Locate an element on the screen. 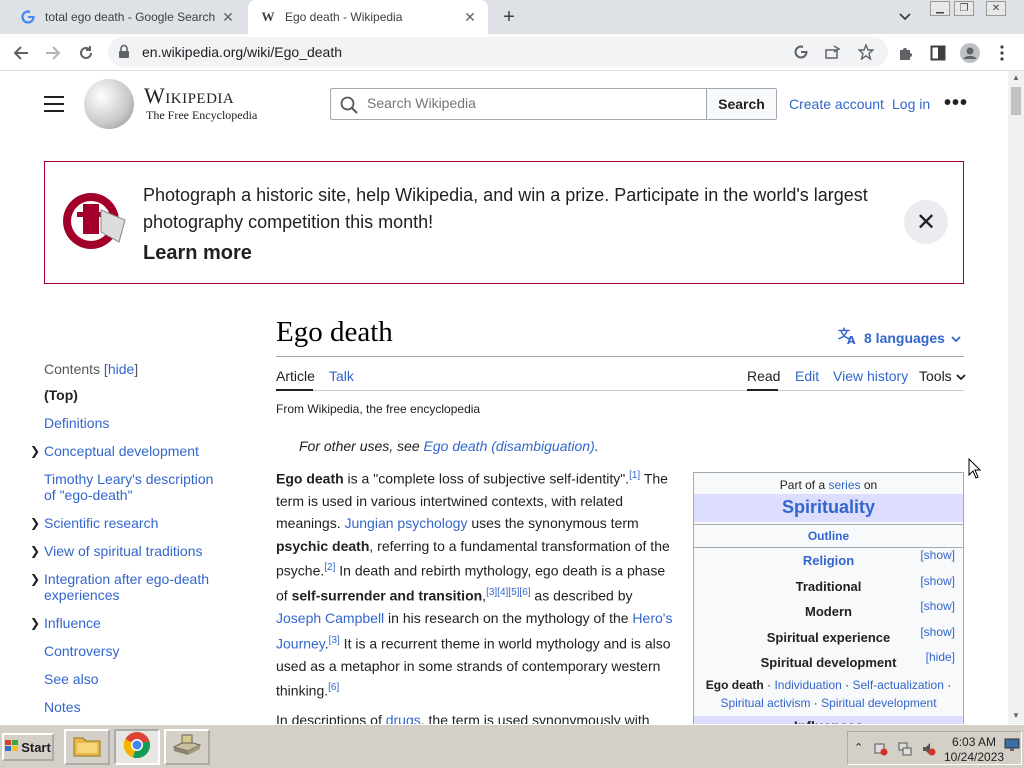  profile-avatar-icon is located at coordinates (970, 53).